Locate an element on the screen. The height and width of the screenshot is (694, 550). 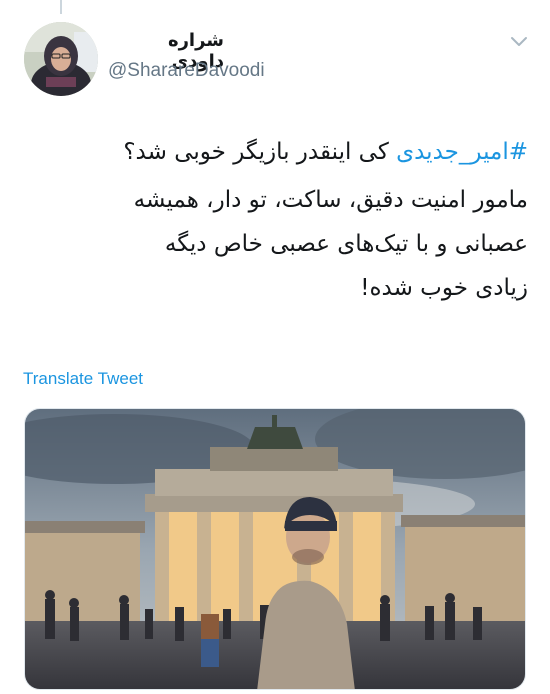
tweet-text-line-1: #امیر_جدیدی کی اینقدر بازیگر خوبی شد؟ is located at coordinates (275, 152).